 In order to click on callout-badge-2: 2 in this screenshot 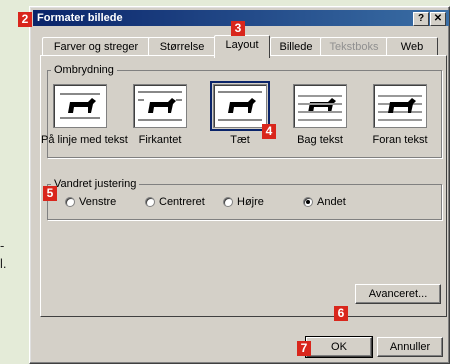, I will do `click(25, 19)`.